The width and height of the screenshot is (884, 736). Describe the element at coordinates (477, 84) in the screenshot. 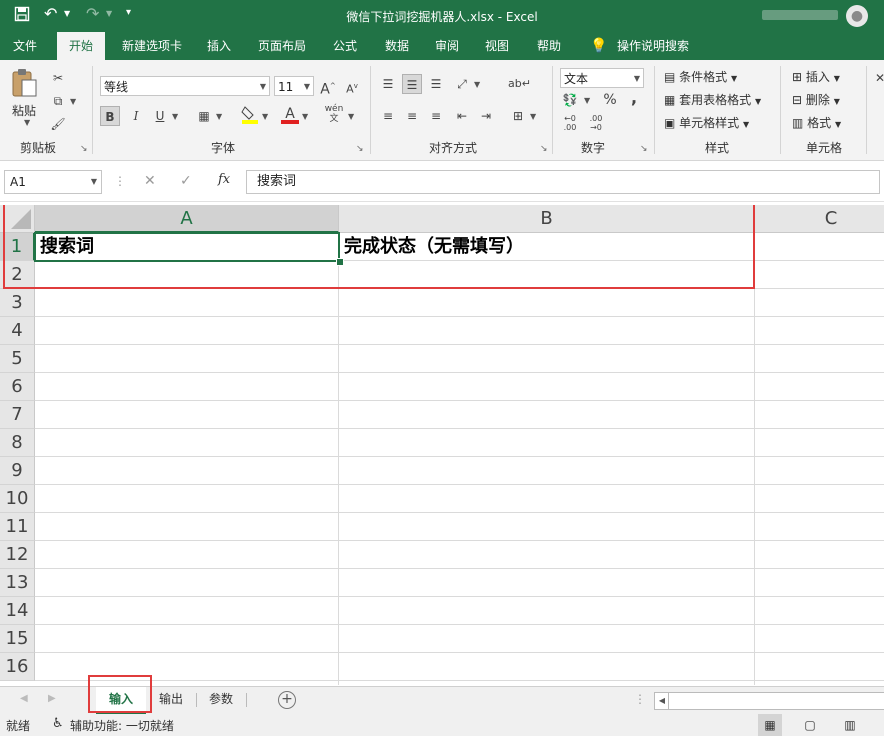

I see `orientation-dropdown-icon: ▼` at that location.